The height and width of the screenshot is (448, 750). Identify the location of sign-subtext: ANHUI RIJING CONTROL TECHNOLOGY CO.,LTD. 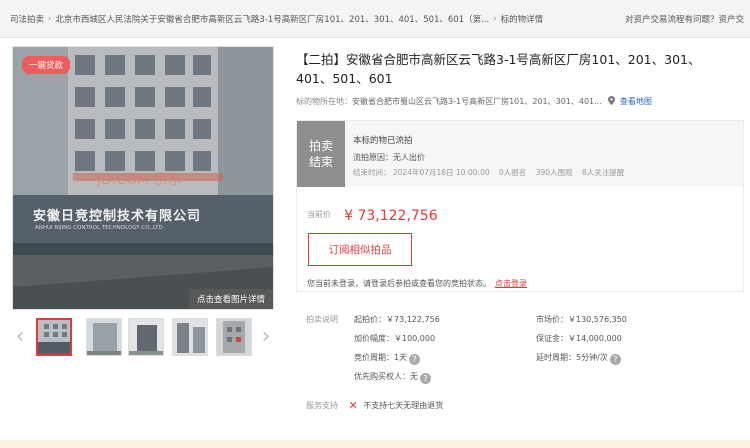
(99, 228).